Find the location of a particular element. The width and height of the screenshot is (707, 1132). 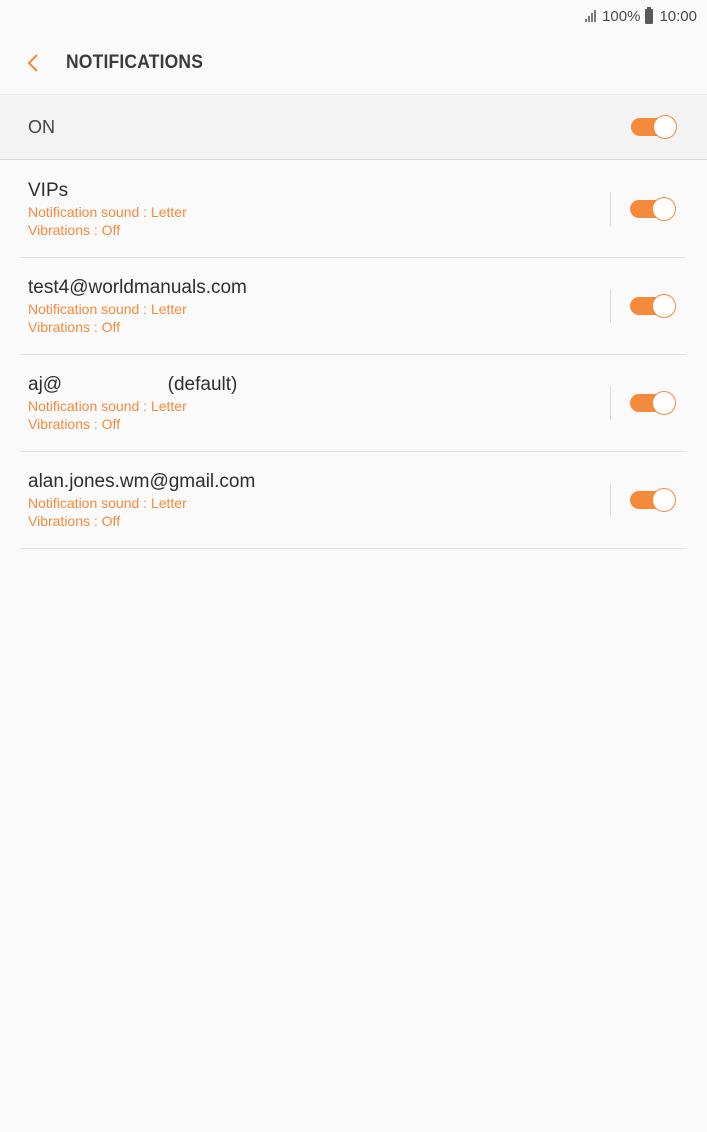

gmail-toggle is located at coordinates (653, 500).